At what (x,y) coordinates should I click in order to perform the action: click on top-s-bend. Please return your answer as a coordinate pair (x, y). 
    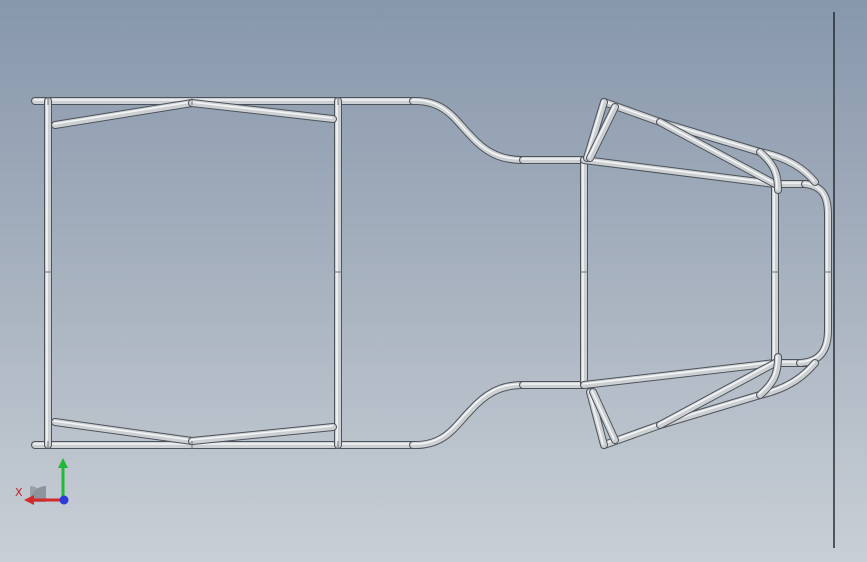
    Looking at the image, I should click on (468, 130).